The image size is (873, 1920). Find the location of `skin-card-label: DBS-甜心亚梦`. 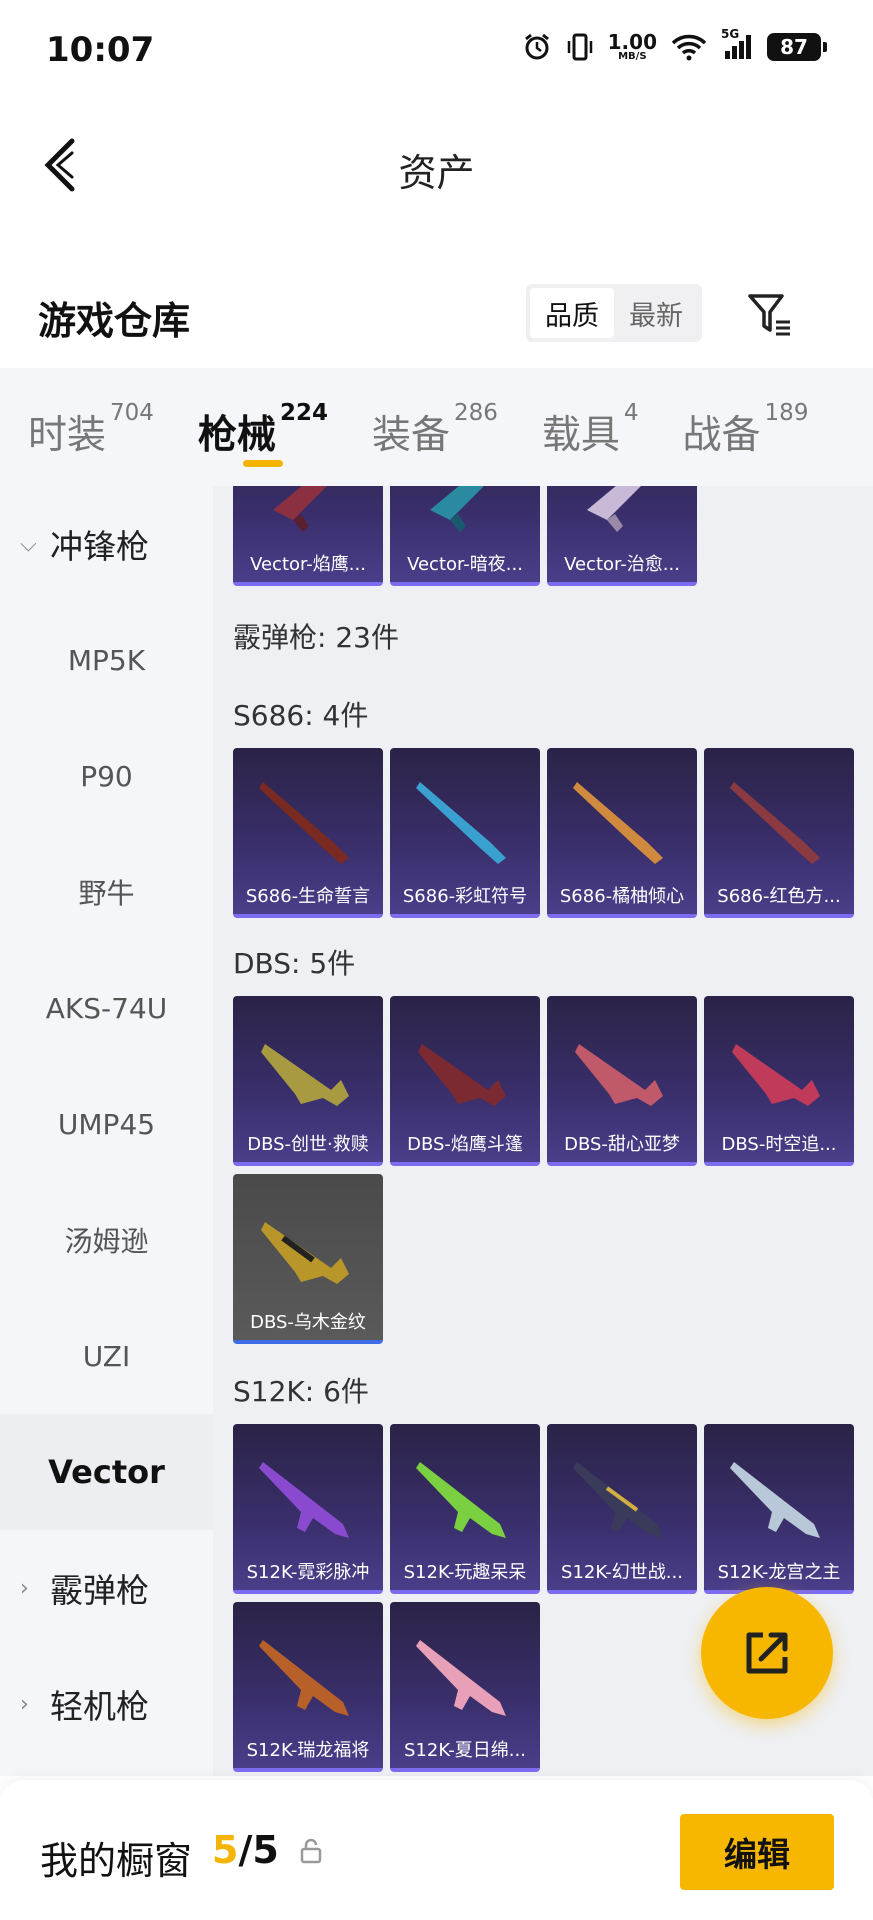

skin-card-label: DBS-甜心亚梦 is located at coordinates (622, 1144).